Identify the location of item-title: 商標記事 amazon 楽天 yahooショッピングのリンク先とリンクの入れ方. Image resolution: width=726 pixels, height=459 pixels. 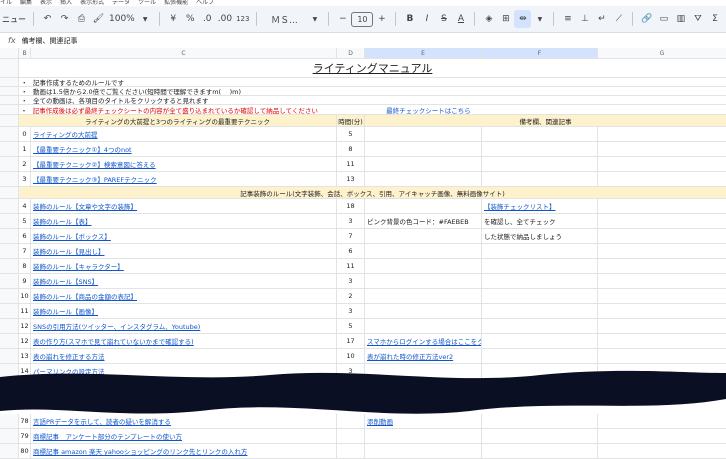
(184, 451).